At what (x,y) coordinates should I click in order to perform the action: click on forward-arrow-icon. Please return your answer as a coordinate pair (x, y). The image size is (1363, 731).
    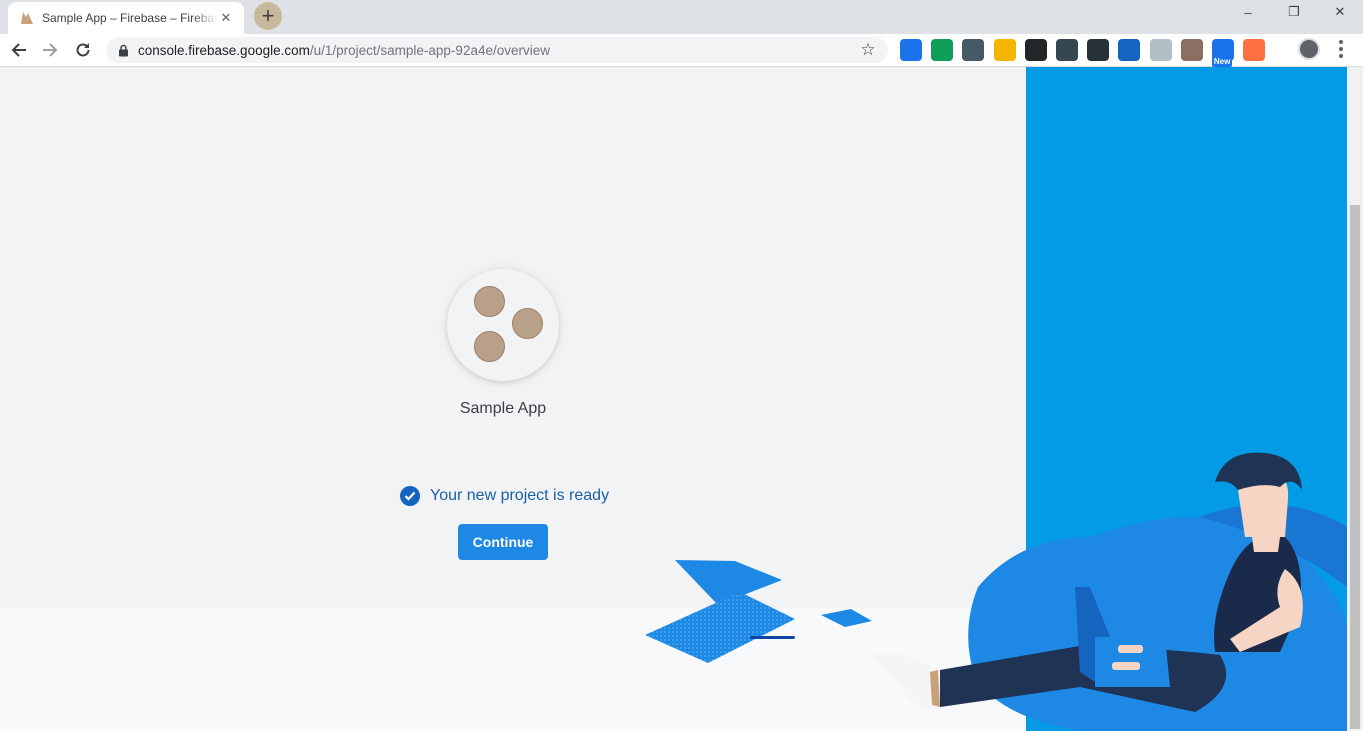
    Looking at the image, I should click on (50, 50).